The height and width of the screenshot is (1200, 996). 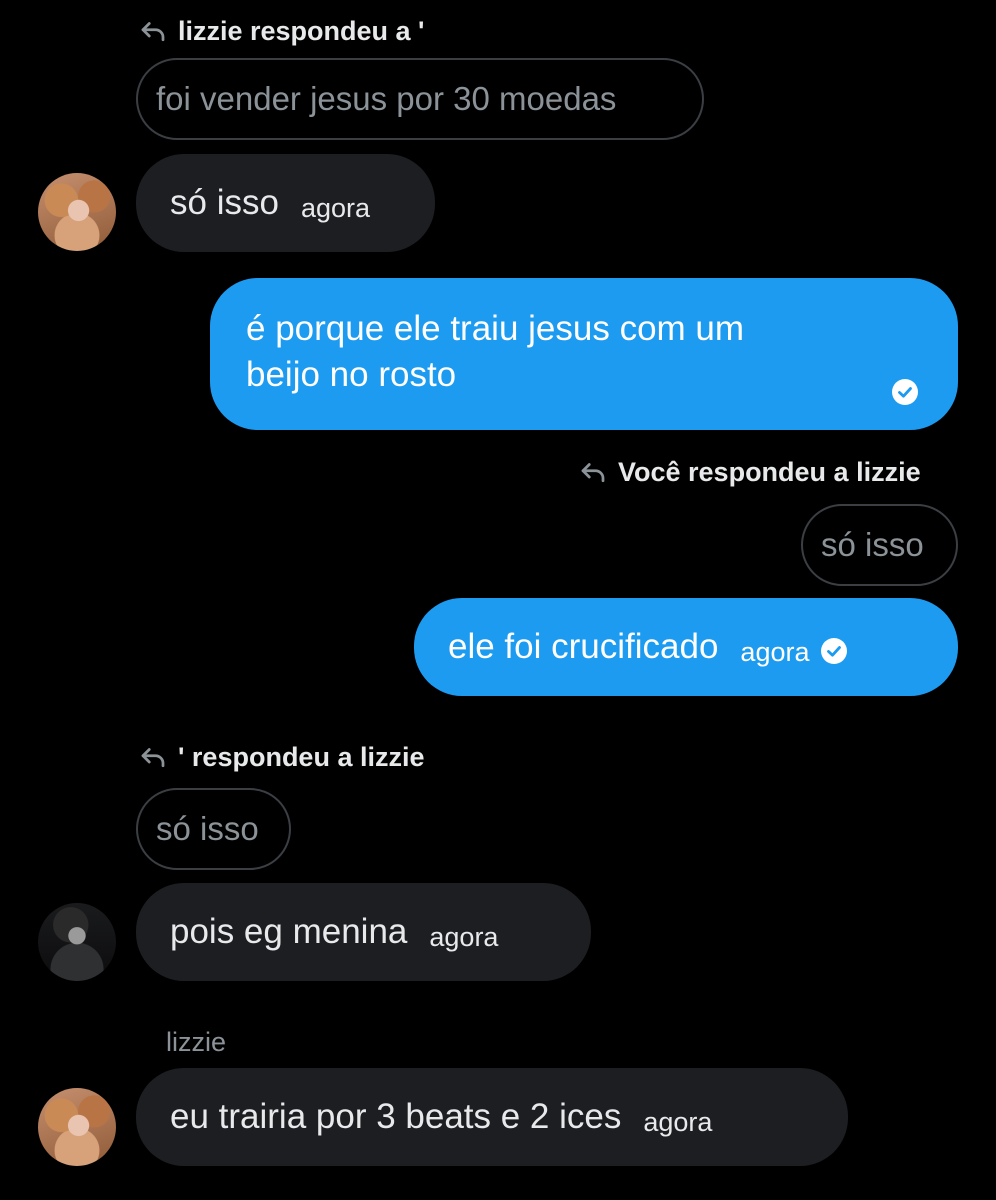 What do you see at coordinates (224, 202) in the screenshot?
I see `message-text: só isso` at bounding box center [224, 202].